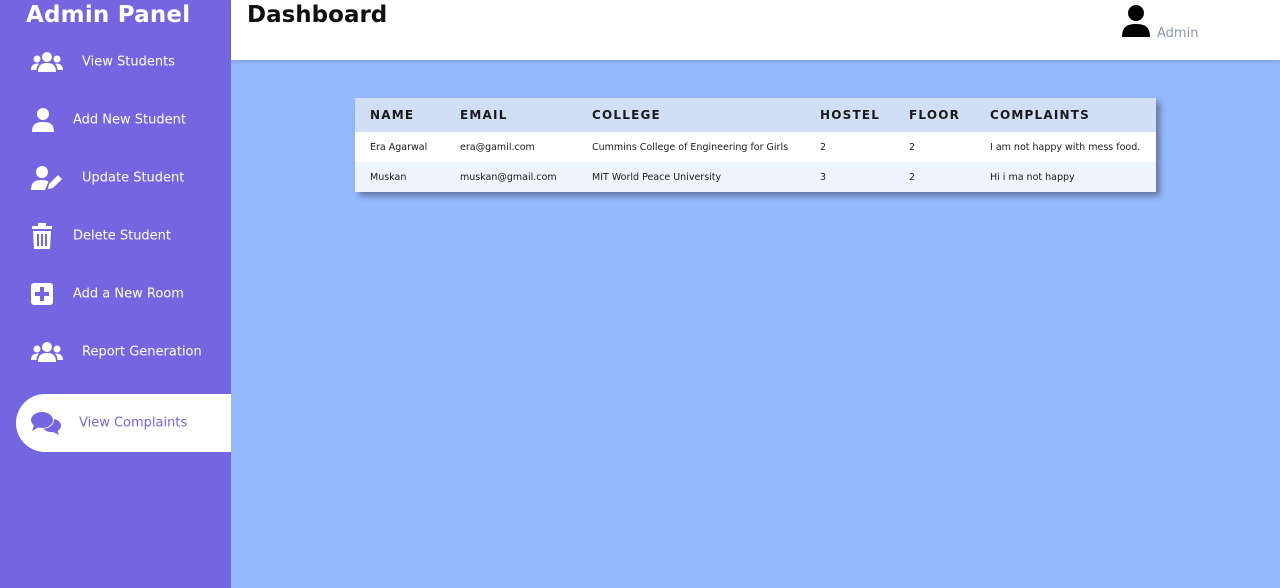 The width and height of the screenshot is (1280, 588). I want to click on sidebar-item-label: Report Generation, so click(142, 352).